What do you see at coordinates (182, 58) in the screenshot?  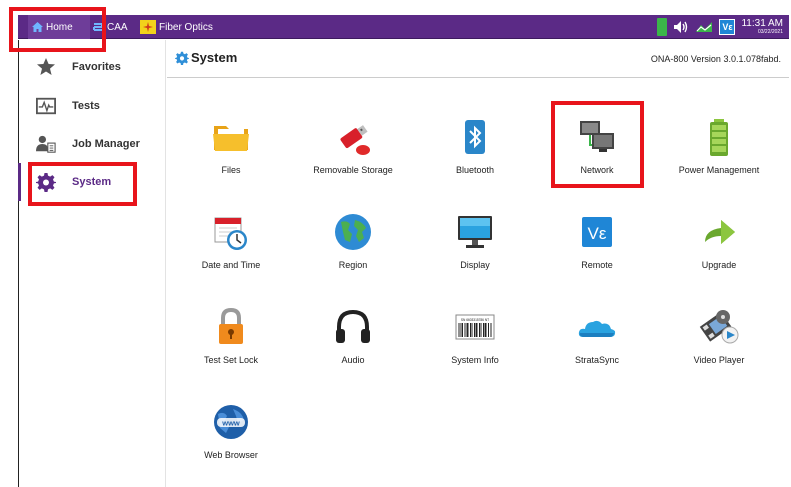 I see `gear-icon` at bounding box center [182, 58].